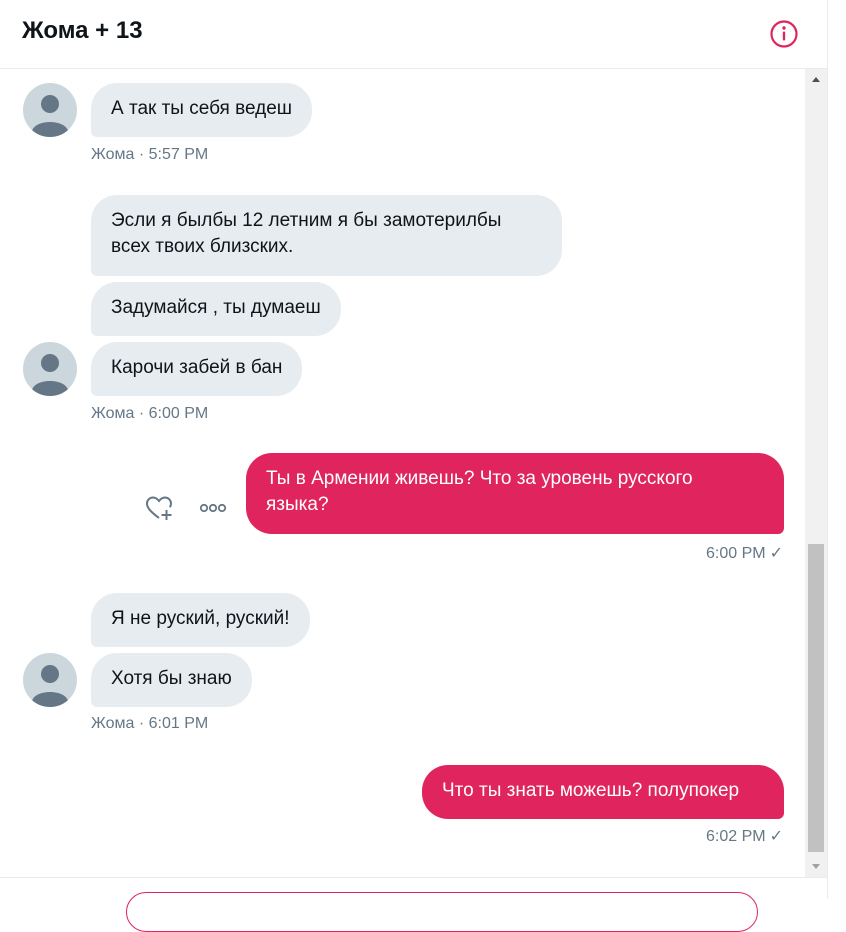 Image resolution: width=846 pixels, height=932 pixels. What do you see at coordinates (216, 309) in the screenshot?
I see `message-bubble-incoming: Задумайся , ты думаеш` at bounding box center [216, 309].